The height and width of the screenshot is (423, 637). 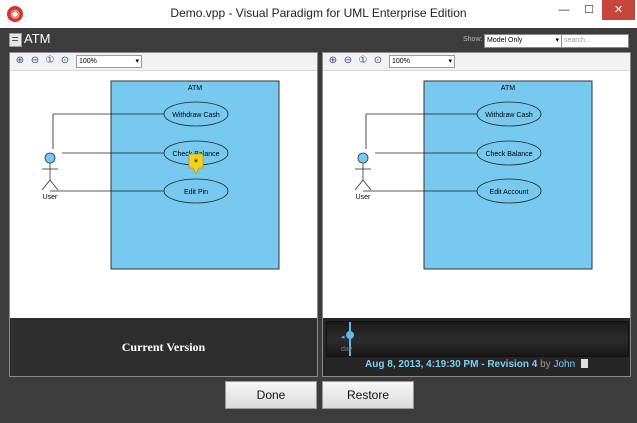 I want to click on current-version-label: Current Version, so click(x=163, y=347).